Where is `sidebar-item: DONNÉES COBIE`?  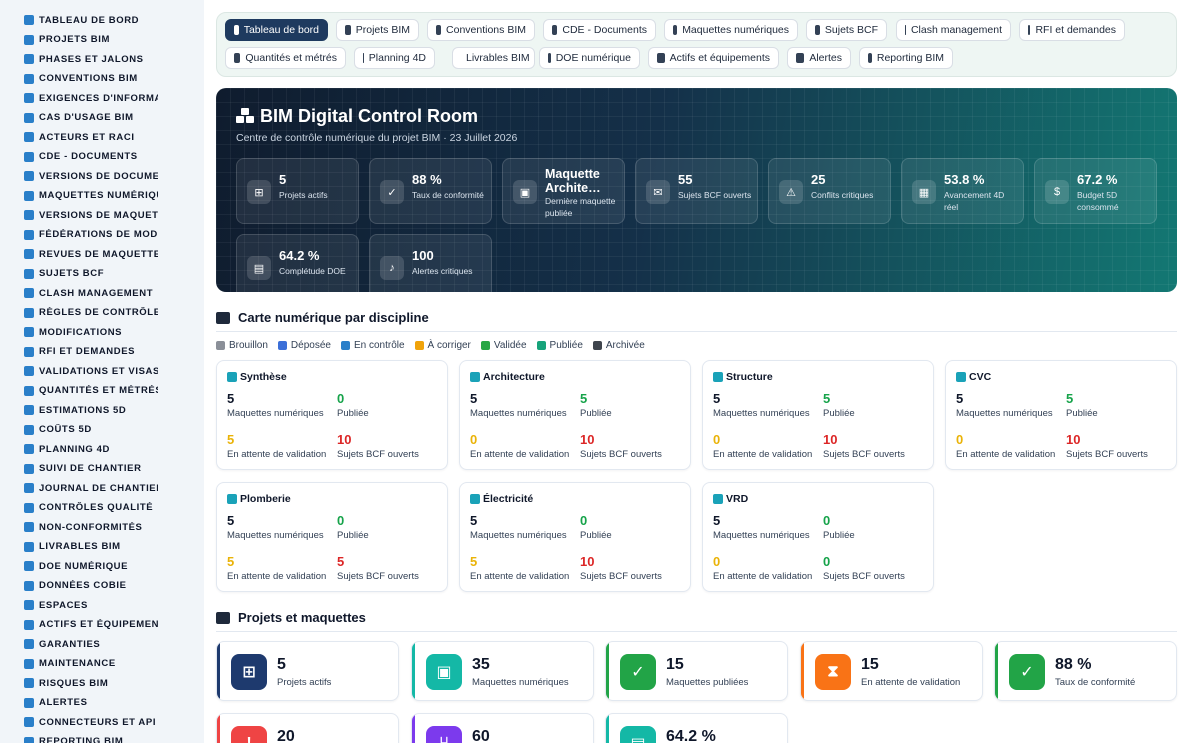
sidebar-item: DONNÉES COBIE is located at coordinates (91, 586).